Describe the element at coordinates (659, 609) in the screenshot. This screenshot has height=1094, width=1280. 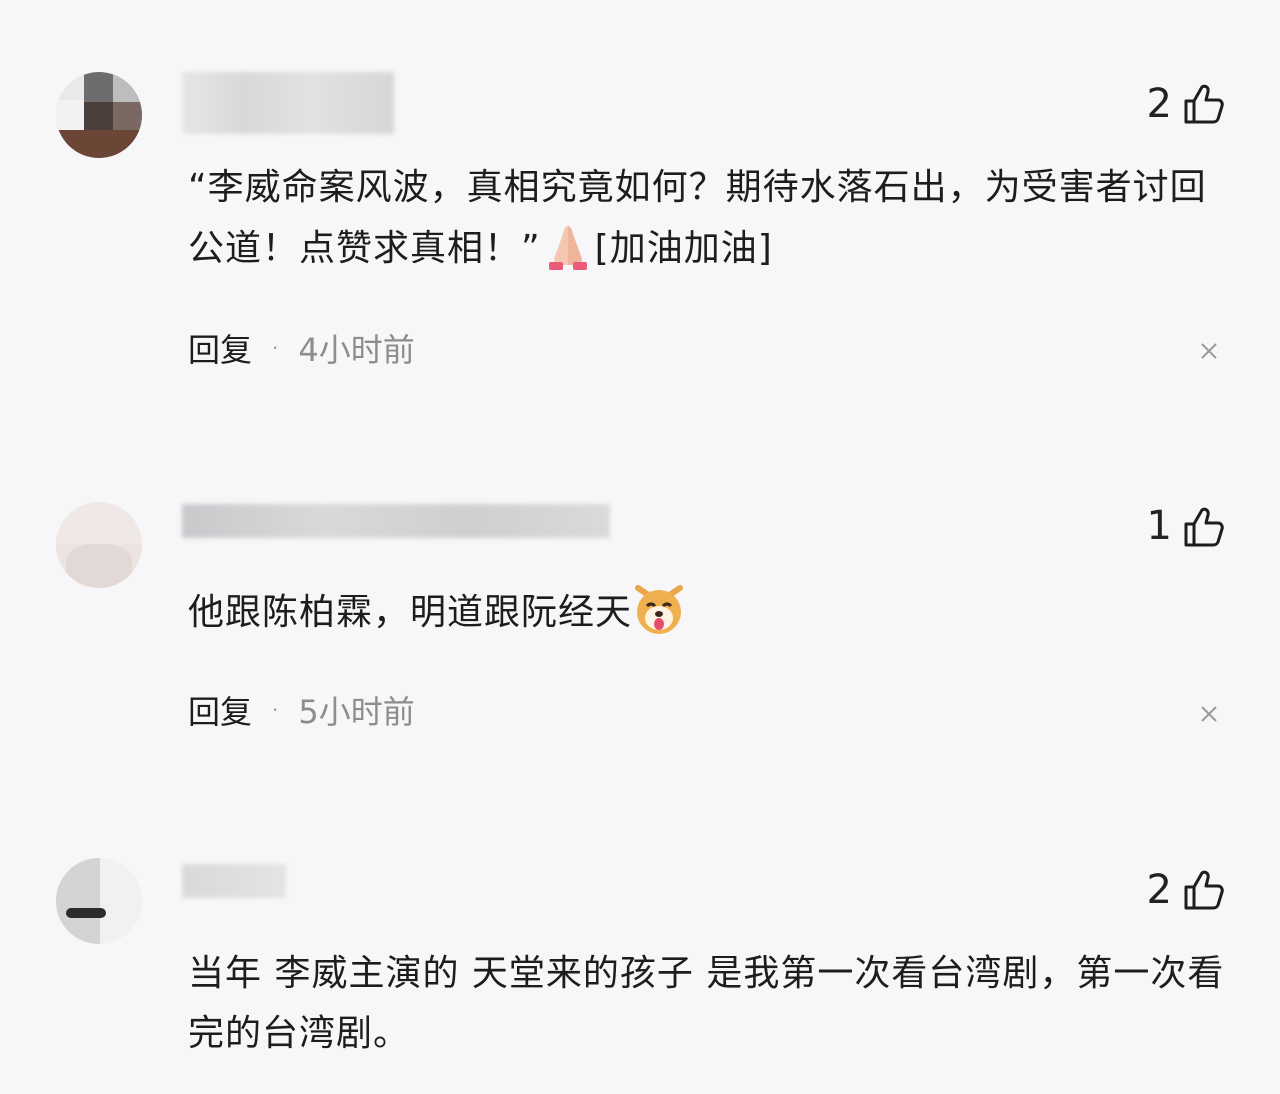
I see `dog-face-tongue-icon` at that location.